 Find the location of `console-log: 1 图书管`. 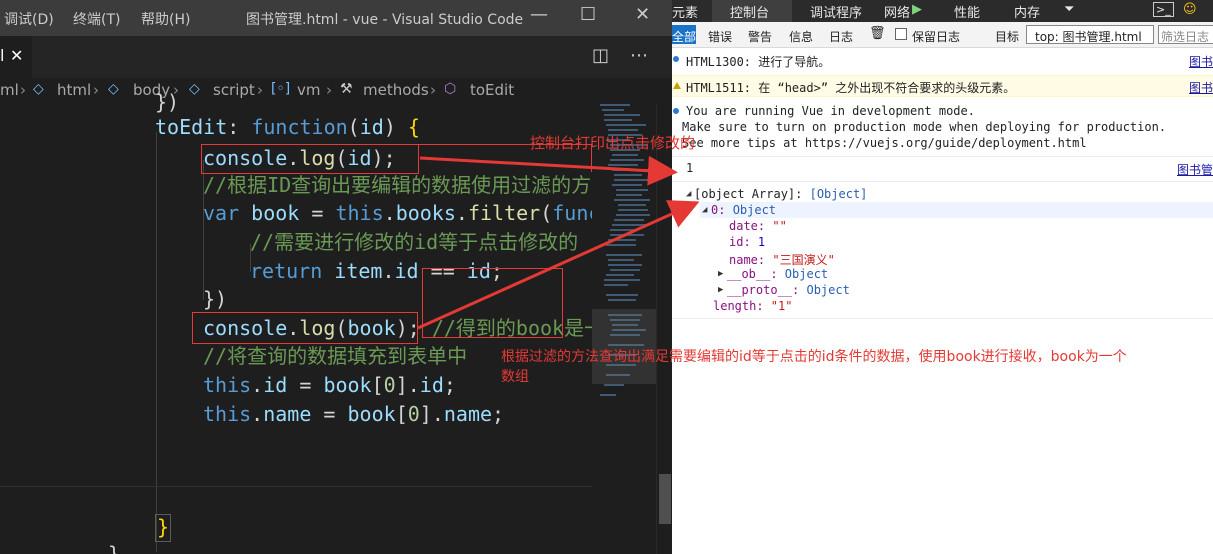

console-log: 1 图书管 is located at coordinates (942, 169).